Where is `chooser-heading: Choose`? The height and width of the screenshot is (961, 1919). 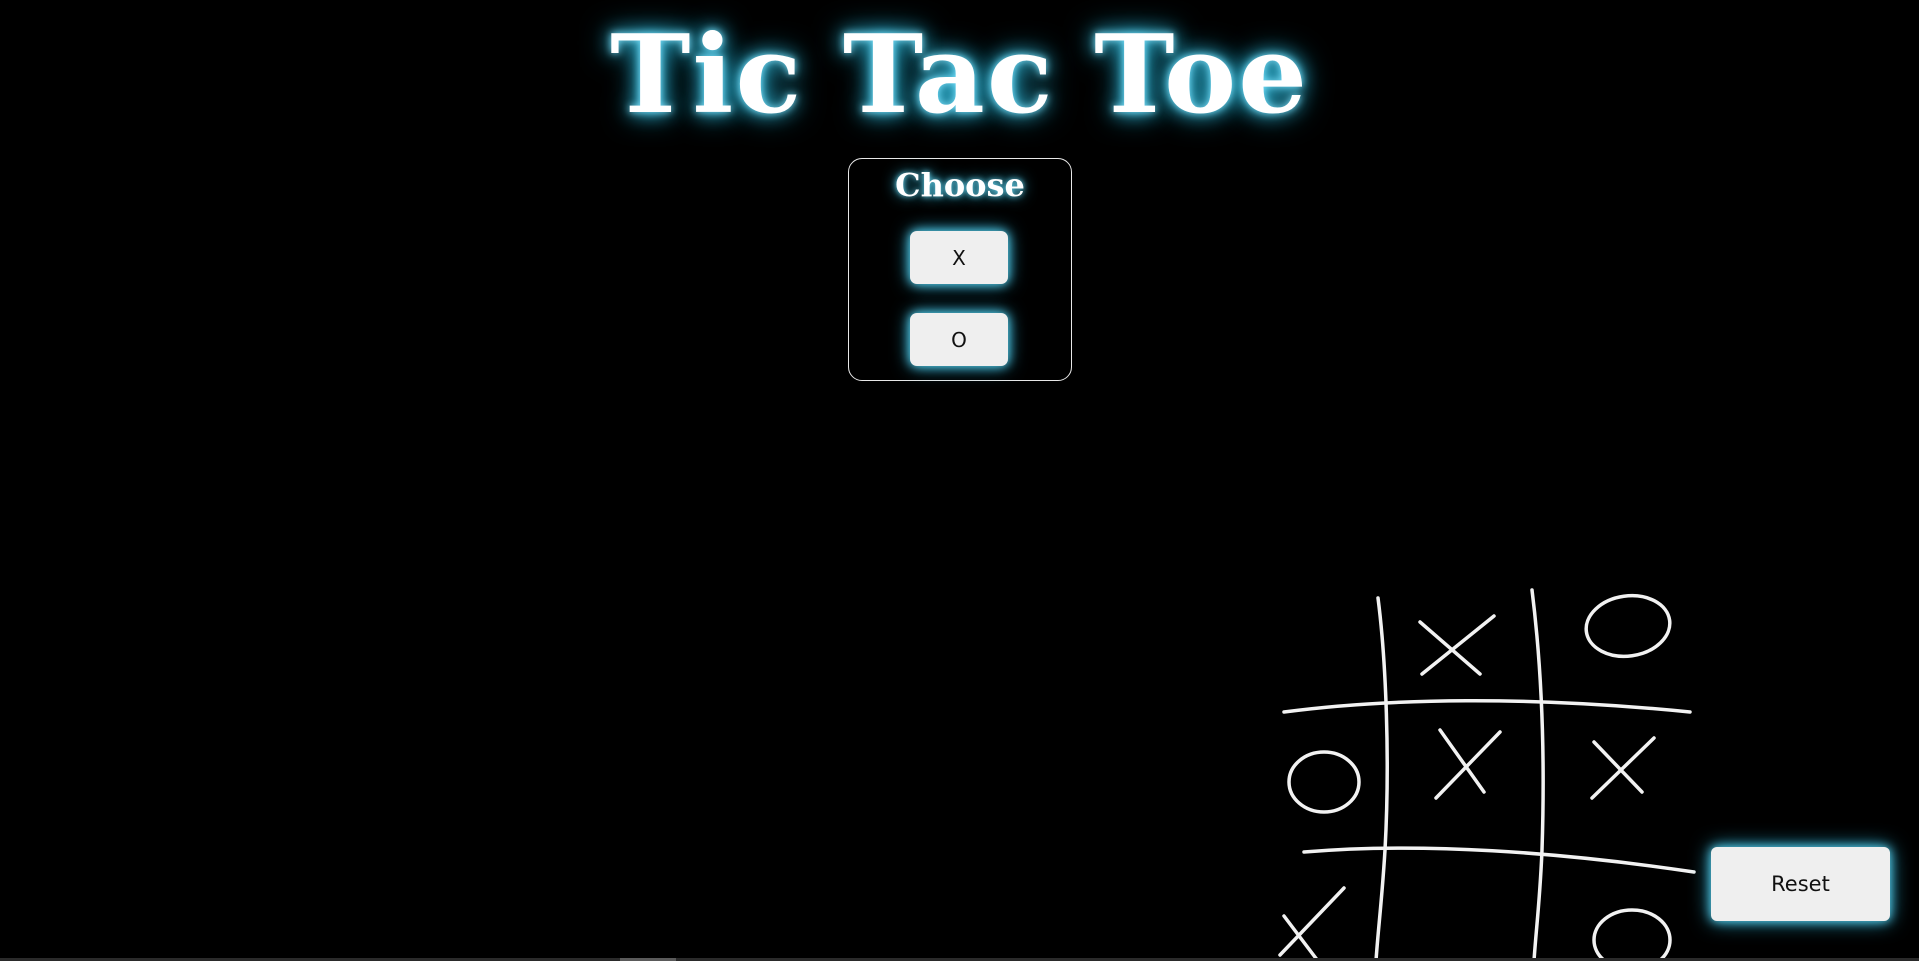
chooser-heading: Choose is located at coordinates (960, 185).